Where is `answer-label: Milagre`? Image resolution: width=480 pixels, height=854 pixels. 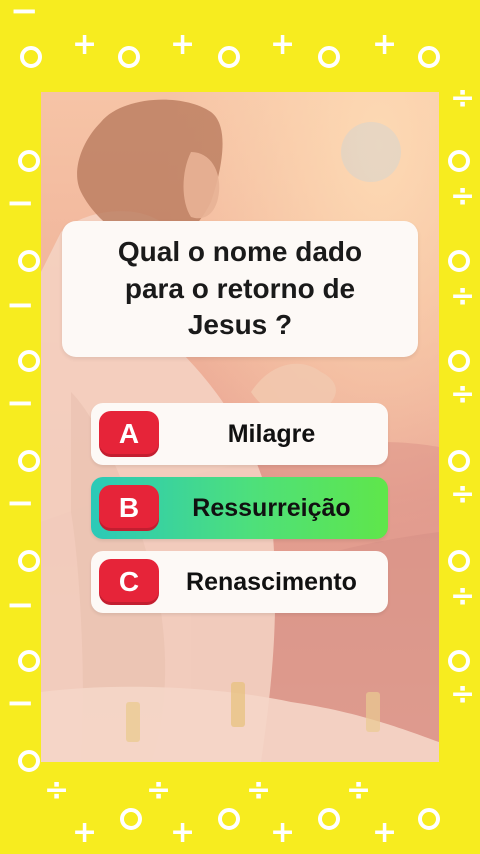 answer-label: Milagre is located at coordinates (271, 433).